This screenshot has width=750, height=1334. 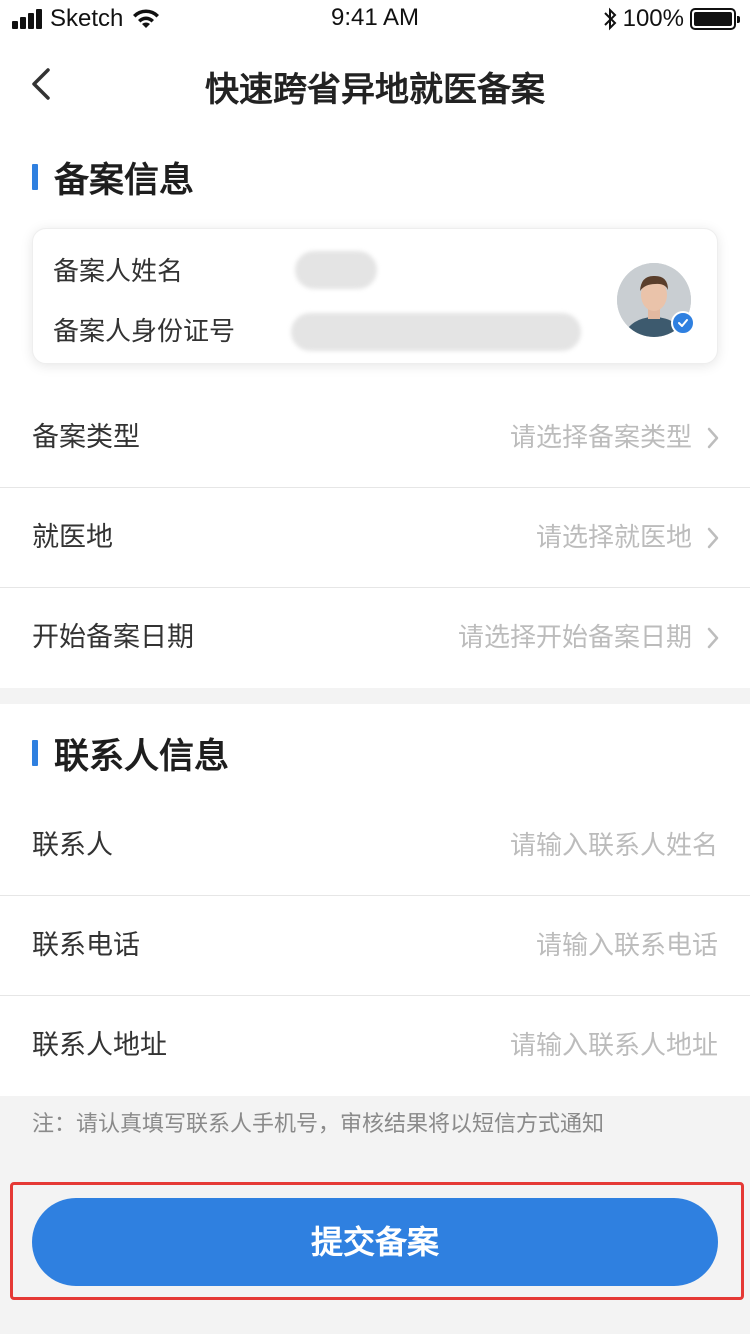 I want to click on contact-address-row: 联系人地址 请输入联系人地址, so click(x=375, y=1046).